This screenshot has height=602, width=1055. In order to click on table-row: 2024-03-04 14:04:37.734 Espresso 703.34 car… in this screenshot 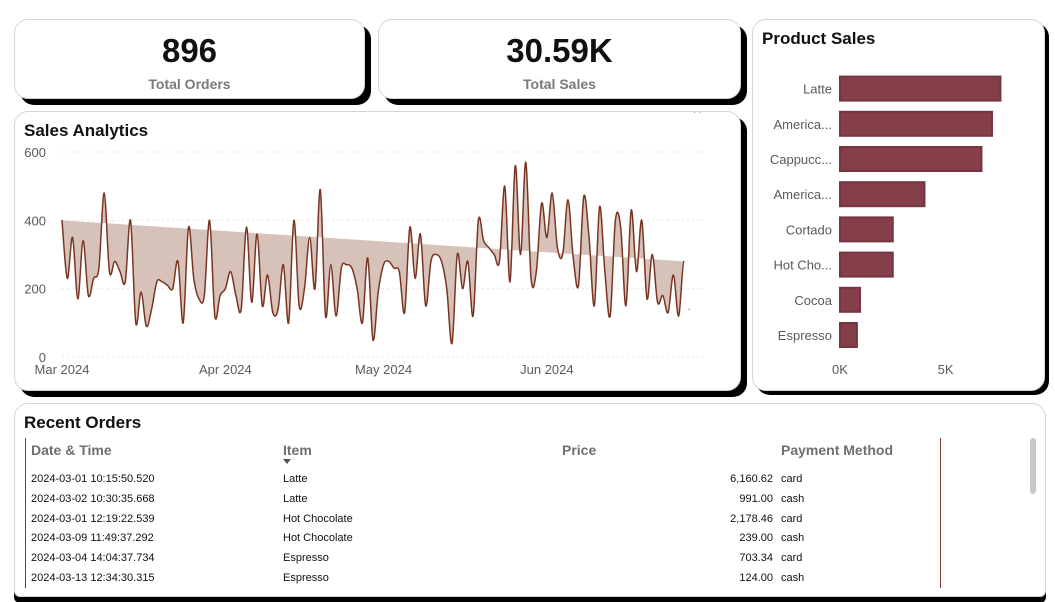, I will do `click(475, 561)`.